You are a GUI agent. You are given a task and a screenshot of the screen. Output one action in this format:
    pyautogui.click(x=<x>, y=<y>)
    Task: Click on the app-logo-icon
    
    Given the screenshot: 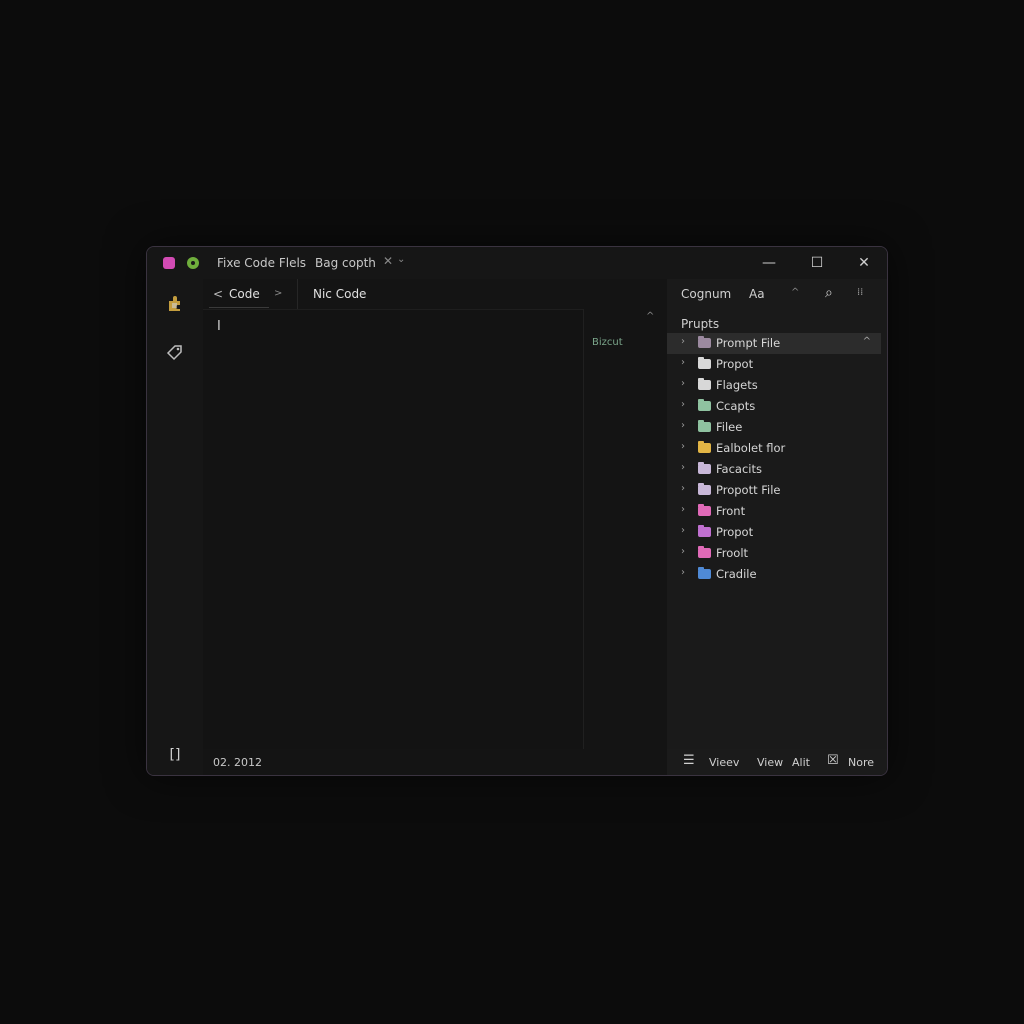 What is the action you would take?
    pyautogui.click(x=169, y=263)
    